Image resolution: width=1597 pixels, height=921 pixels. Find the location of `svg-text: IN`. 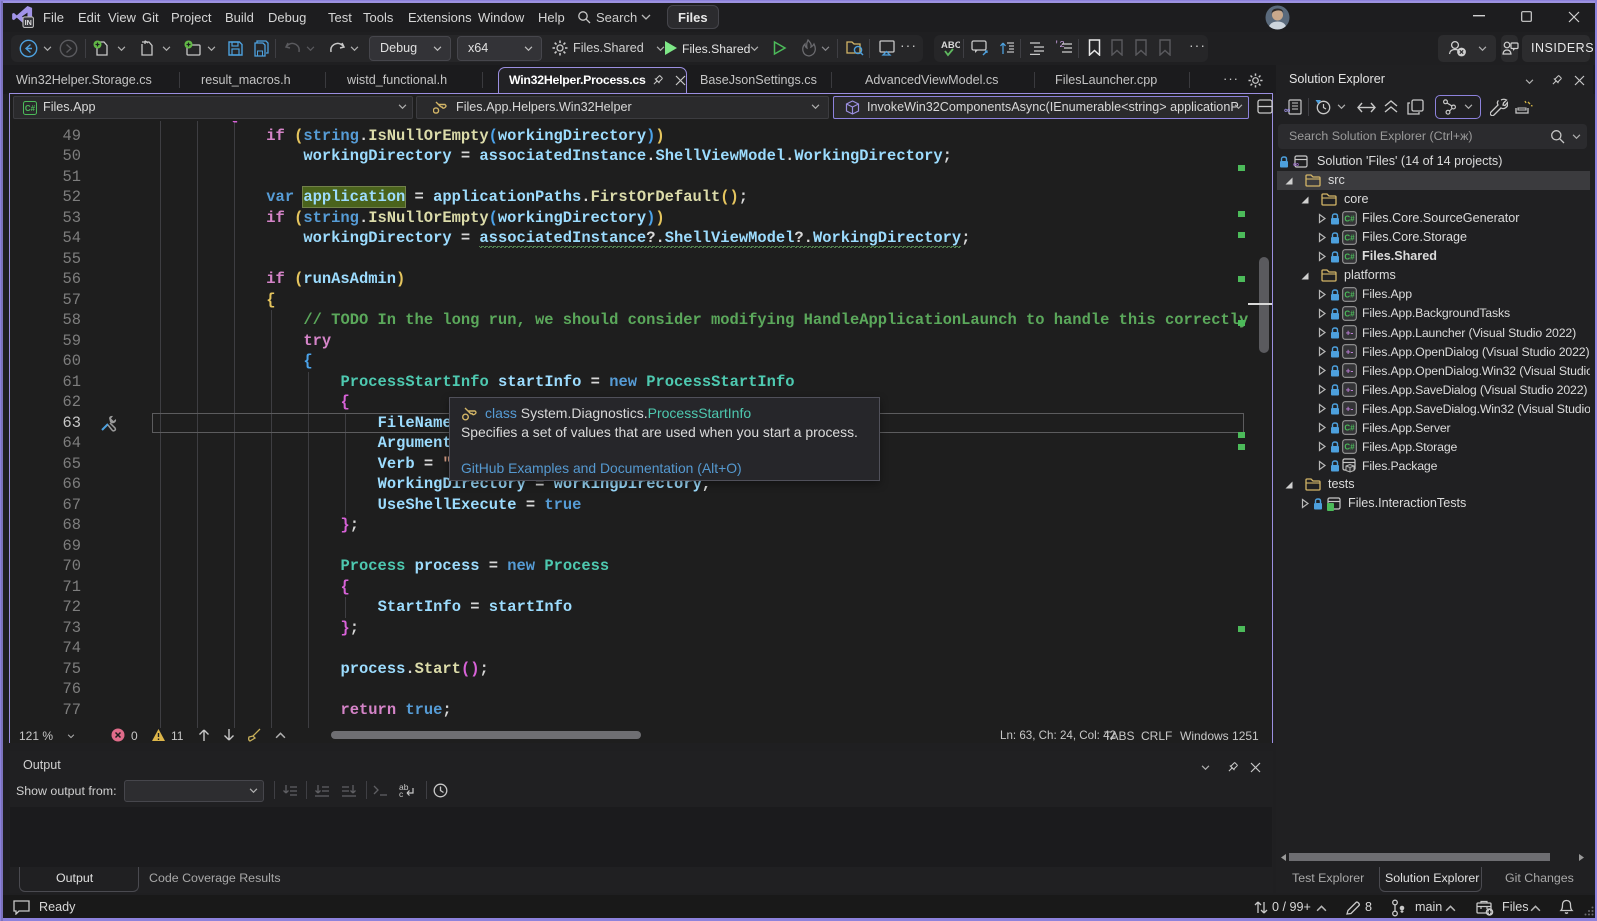

svg-text: IN is located at coordinates (28, 23).